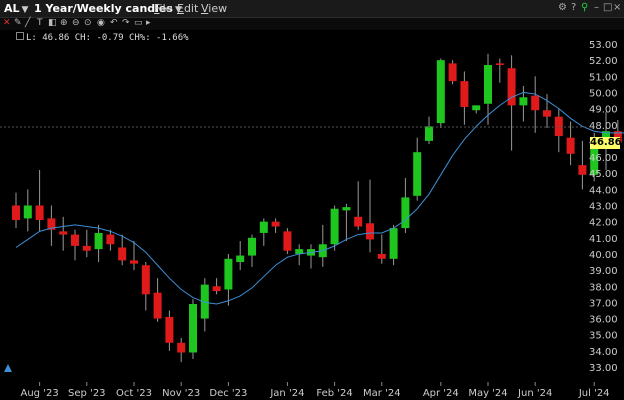  What do you see at coordinates (594, 393) in the screenshot?
I see `x-tick-label: Jul '24` at bounding box center [594, 393].